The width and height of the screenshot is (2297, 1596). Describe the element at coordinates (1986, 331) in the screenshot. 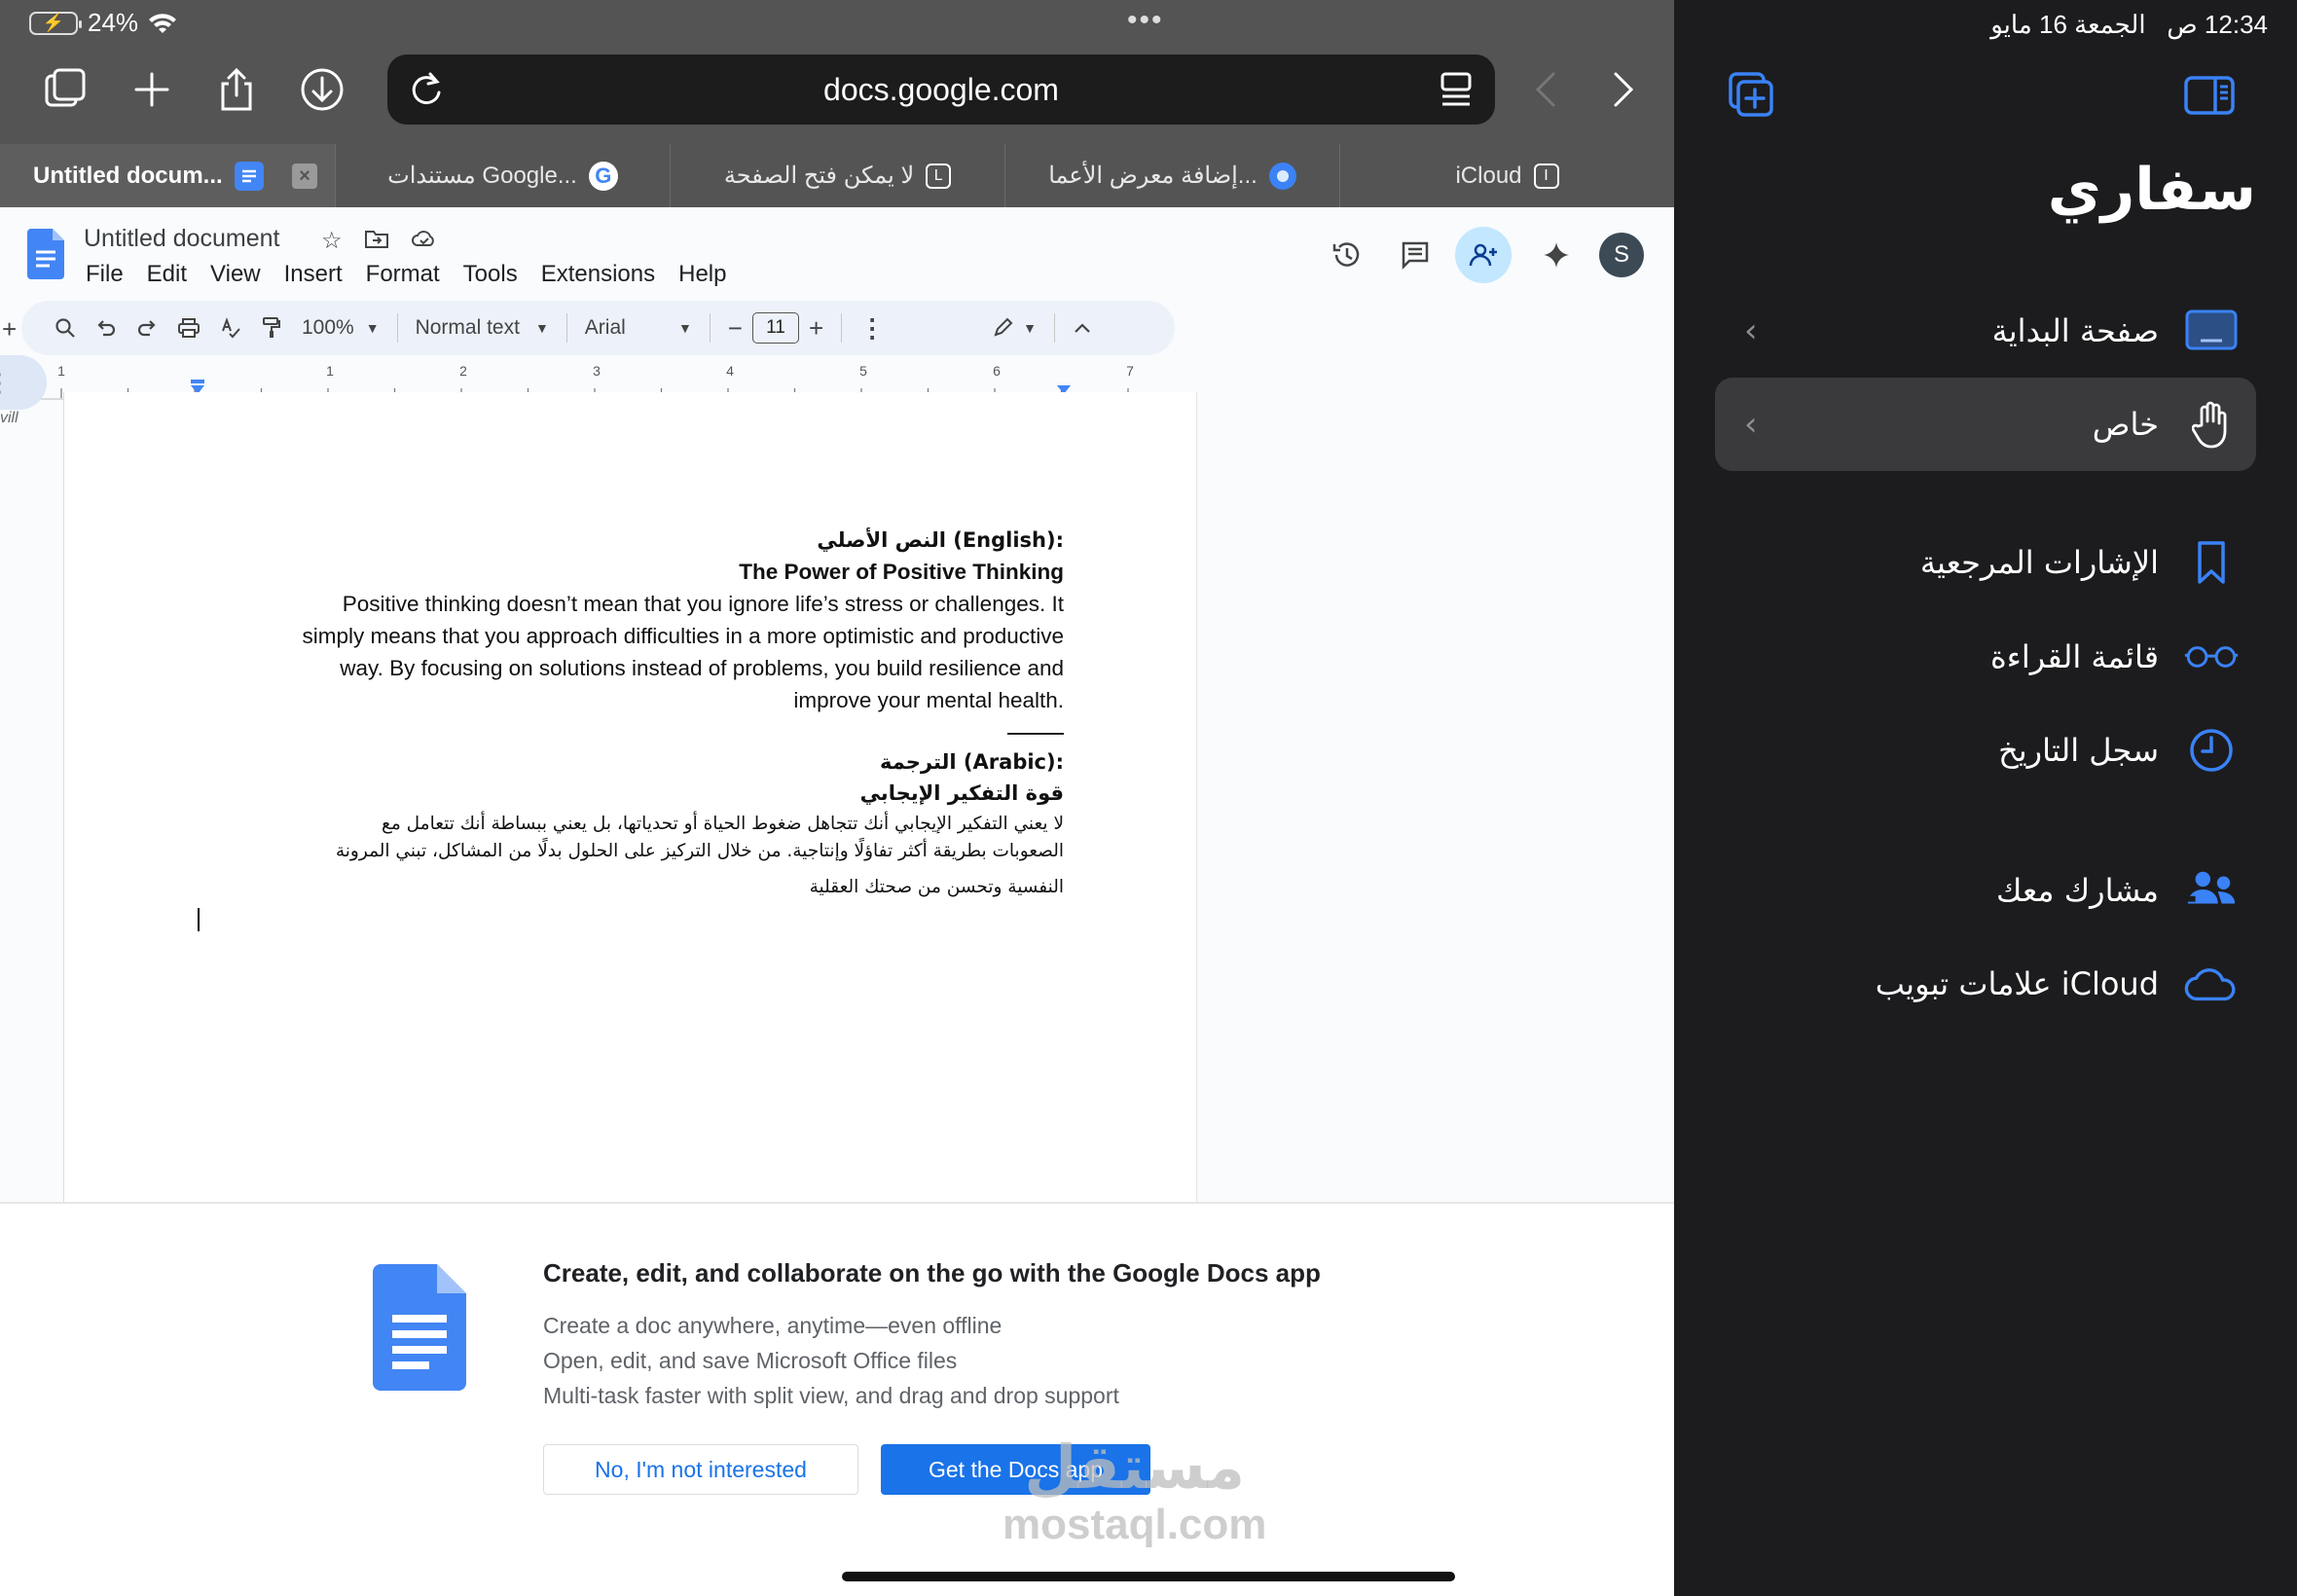

I see `sidebar-item-start-page: ‹ صفحة البداية` at that location.